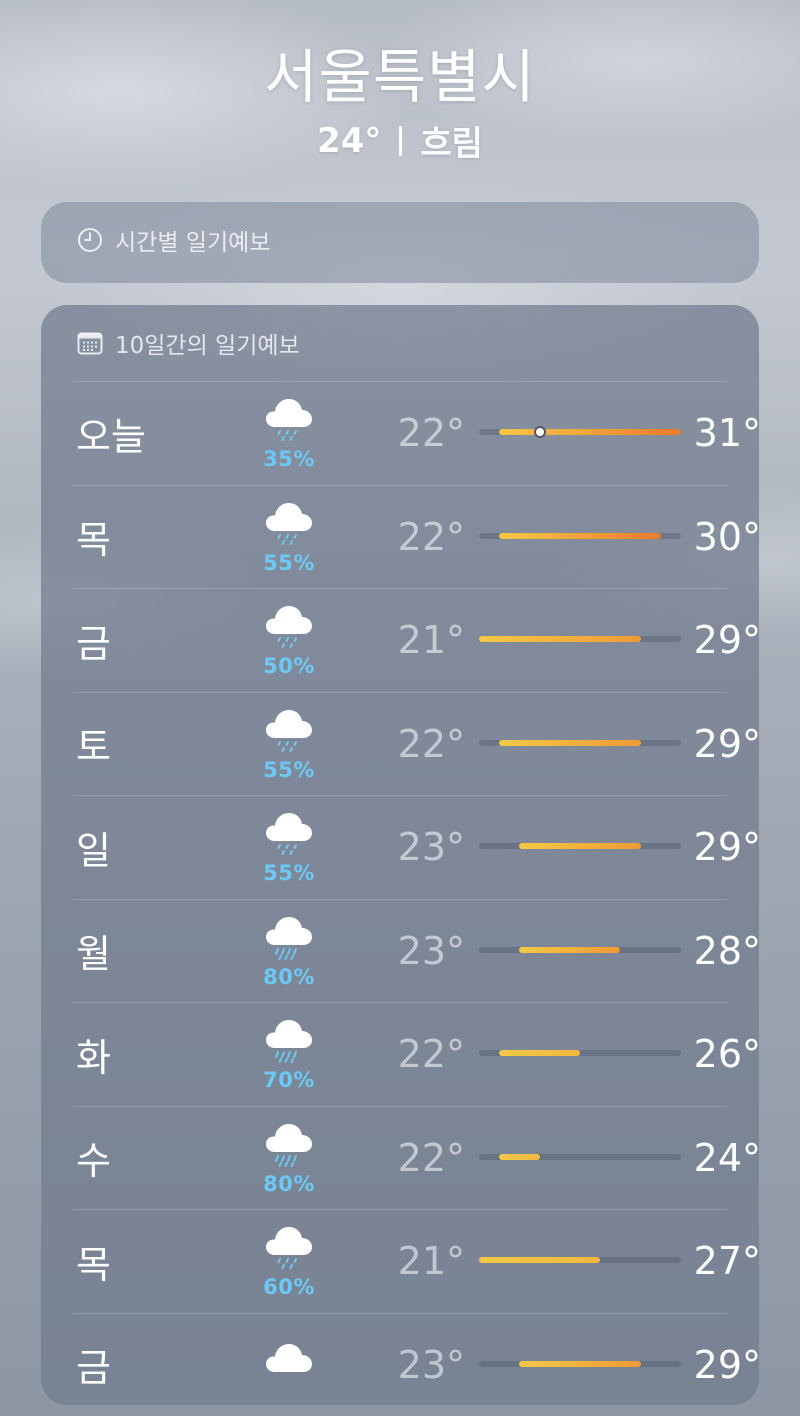 The height and width of the screenshot is (1416, 800). I want to click on ten-day-forecast-title: 10일간의 일기예보, so click(207, 346).